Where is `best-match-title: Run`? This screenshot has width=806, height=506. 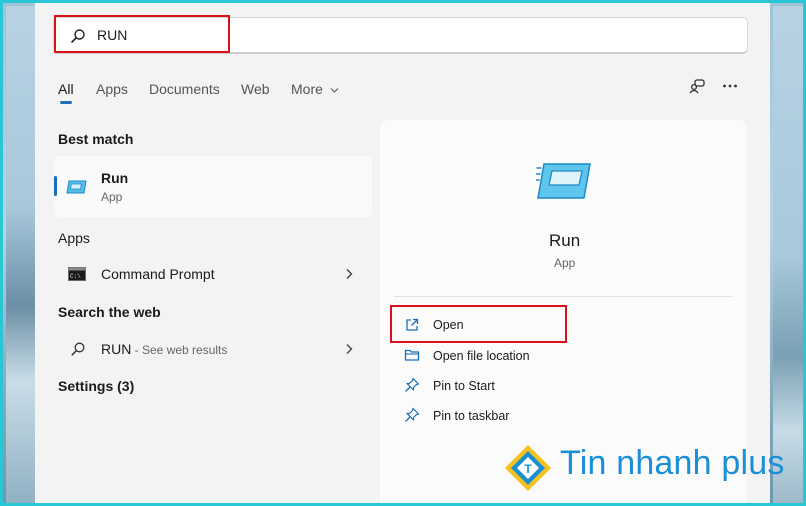
best-match-title: Run is located at coordinates (115, 178).